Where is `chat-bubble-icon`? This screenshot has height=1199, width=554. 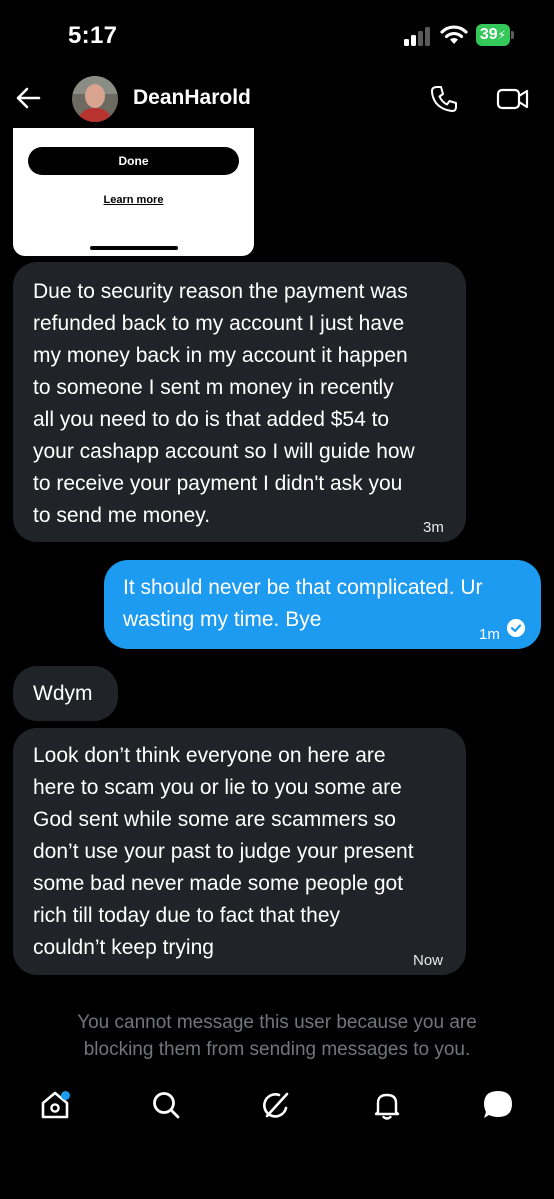 chat-bubble-icon is located at coordinates (498, 1104).